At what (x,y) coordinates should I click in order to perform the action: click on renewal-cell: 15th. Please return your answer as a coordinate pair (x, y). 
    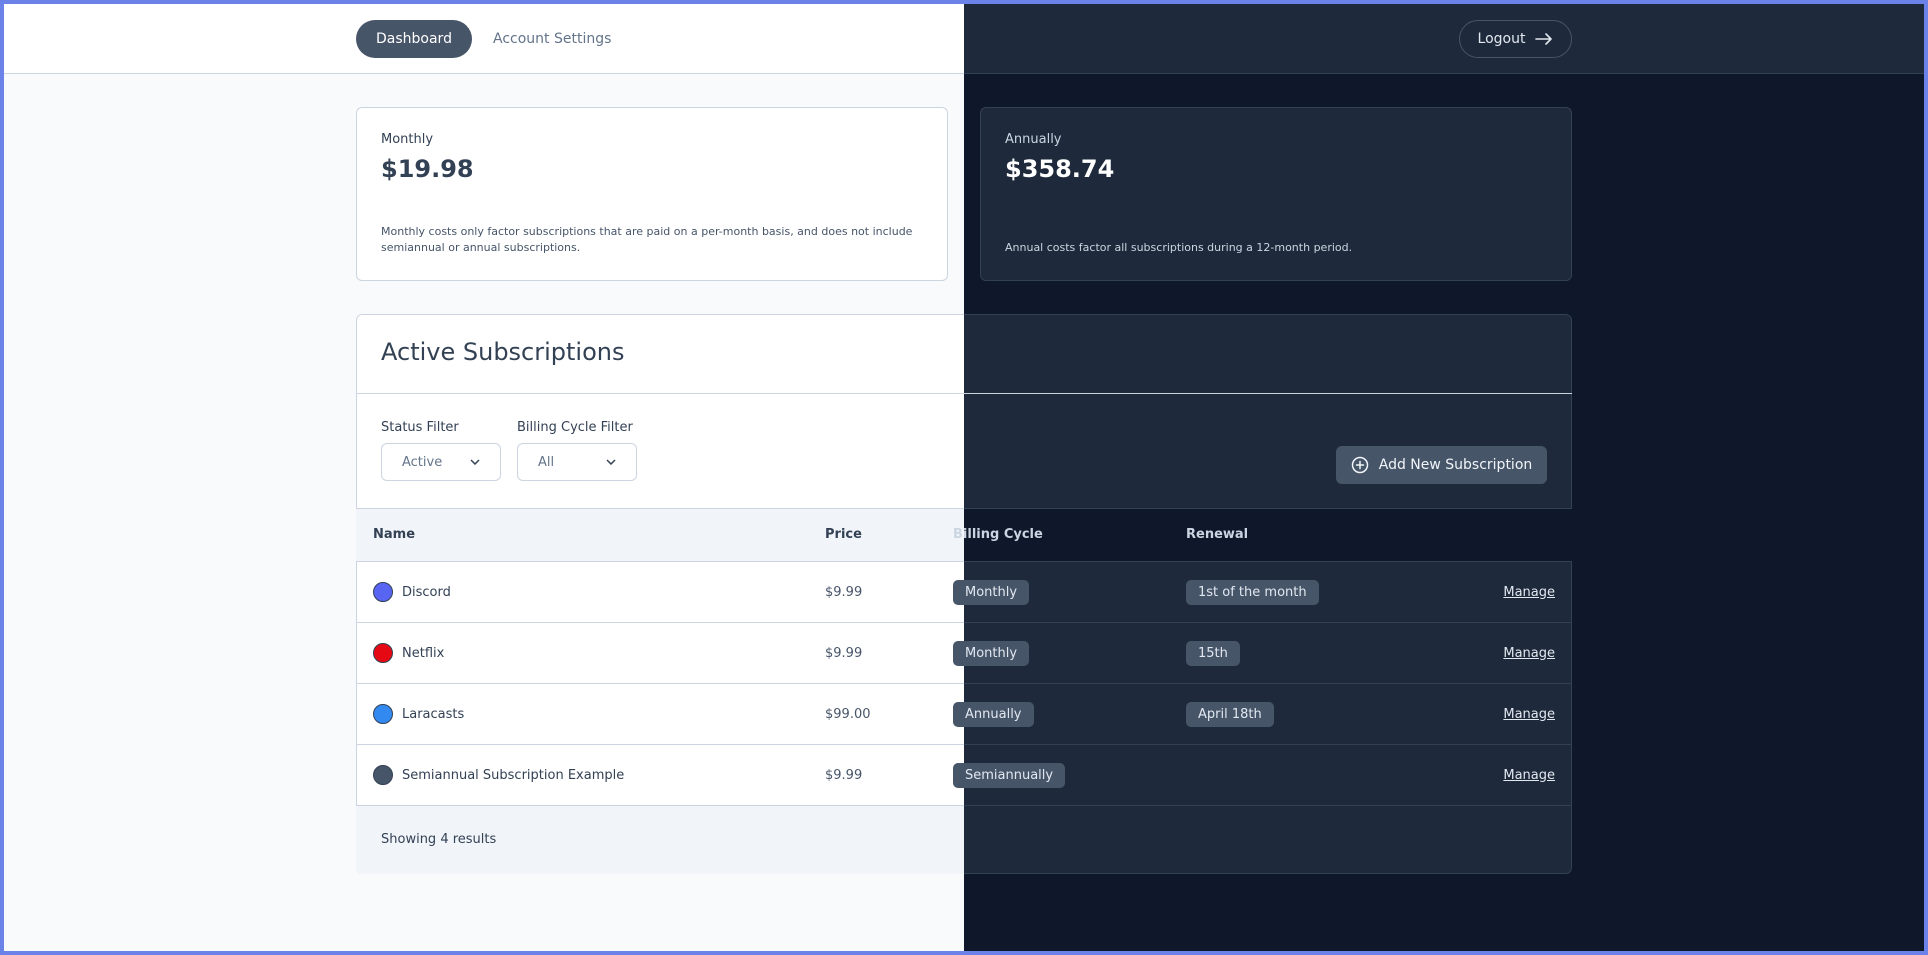
    Looking at the image, I should click on (1213, 653).